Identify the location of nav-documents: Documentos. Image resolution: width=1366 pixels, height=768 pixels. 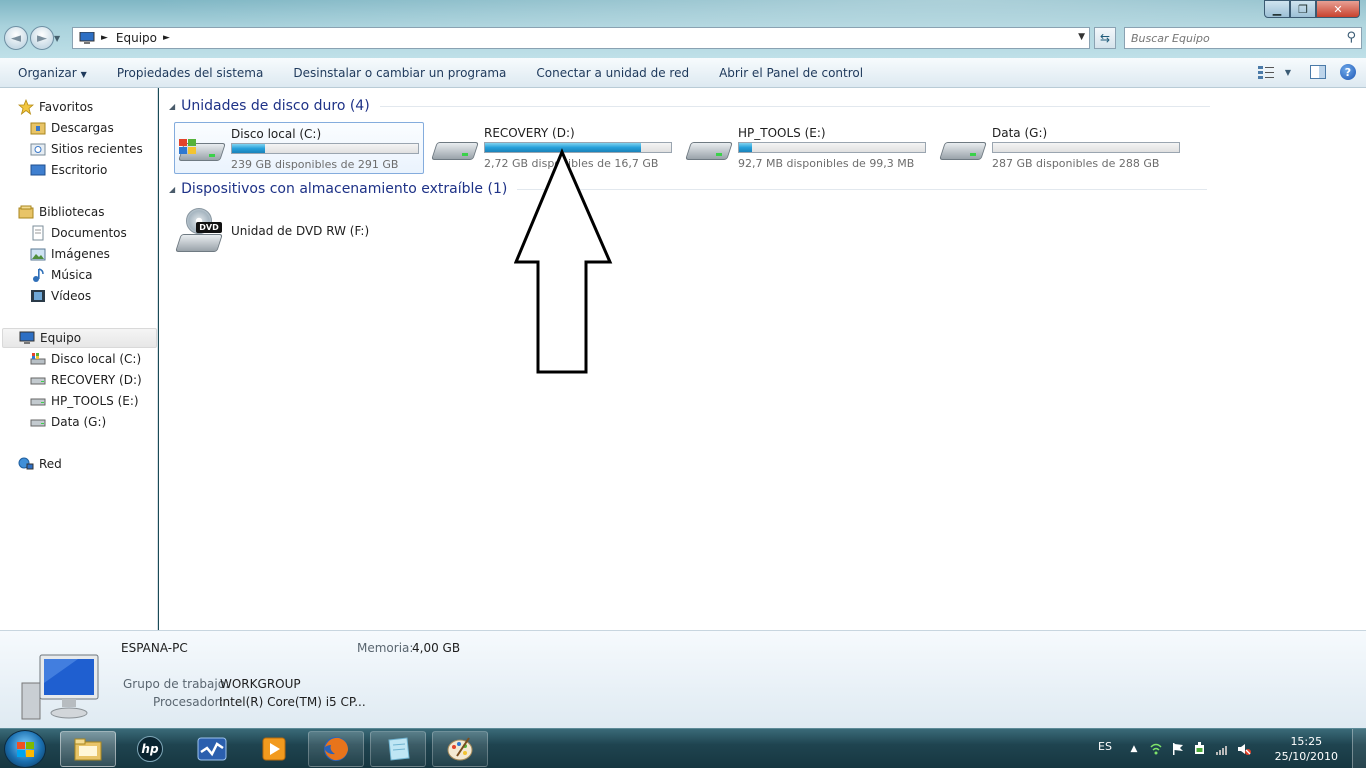
(78, 233).